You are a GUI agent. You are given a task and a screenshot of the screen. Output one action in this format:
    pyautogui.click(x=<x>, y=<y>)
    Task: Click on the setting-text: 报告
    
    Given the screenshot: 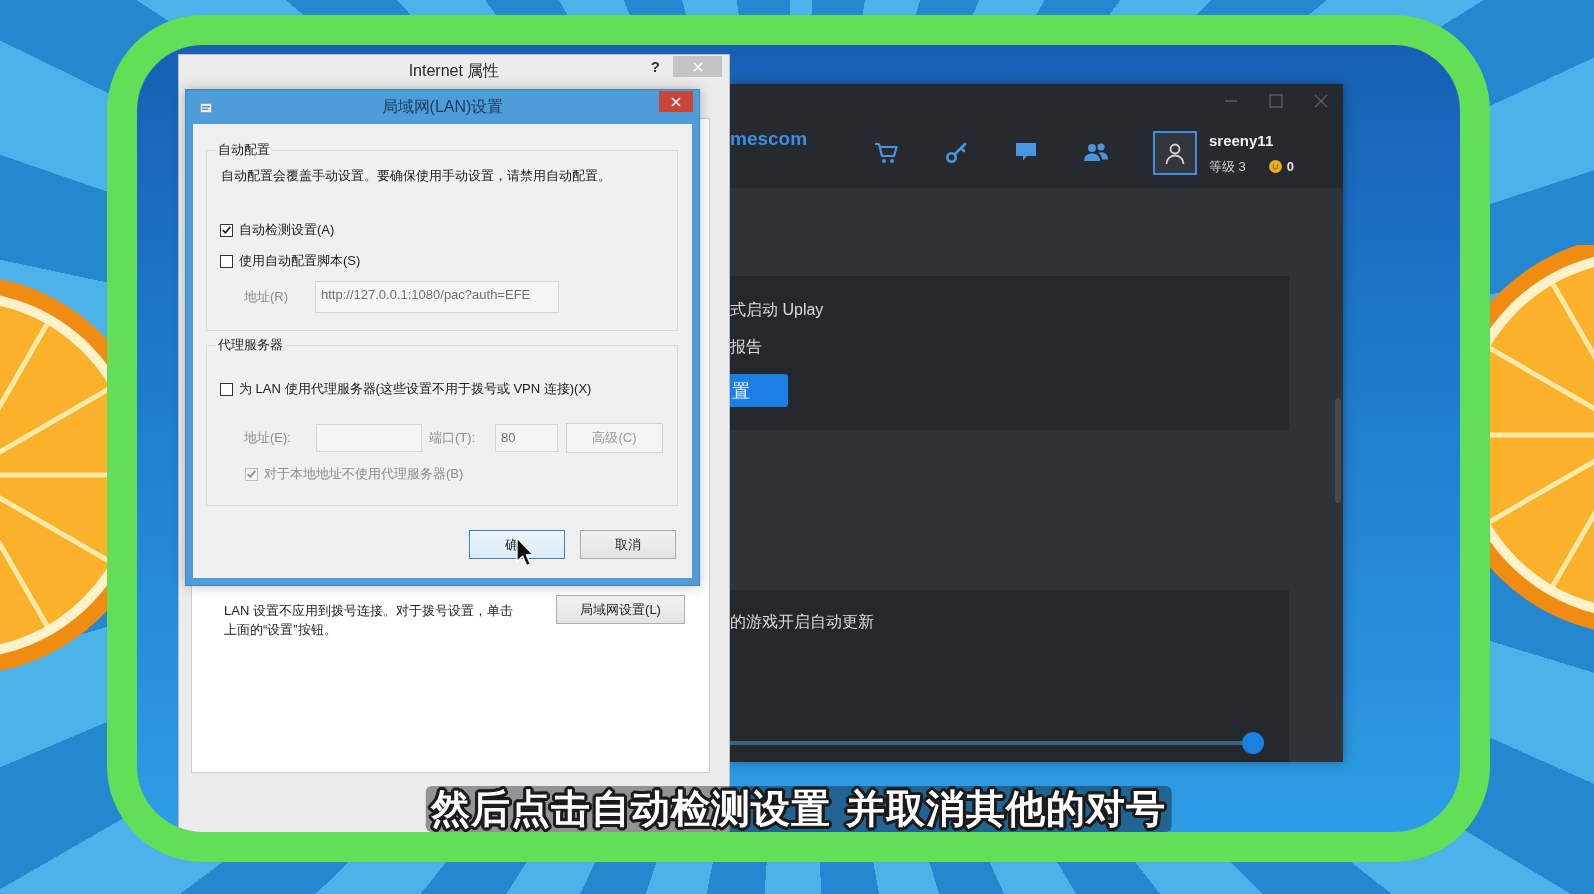 What is the action you would take?
    pyautogui.click(x=746, y=347)
    